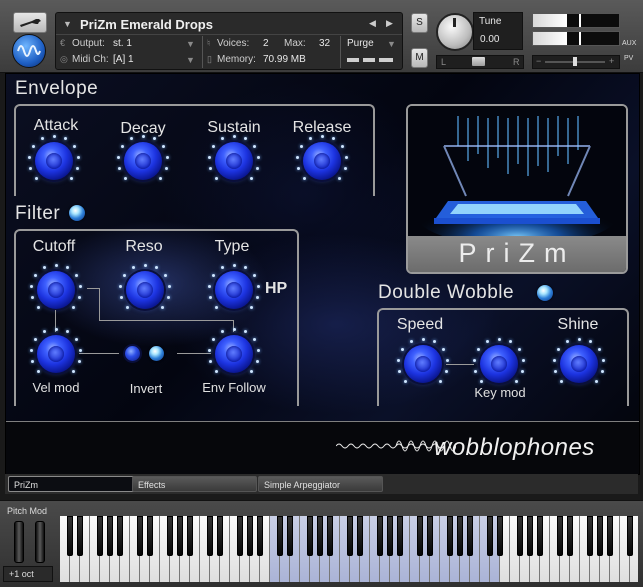  I want to click on midi-channel-select: [A] 1, so click(123, 59).